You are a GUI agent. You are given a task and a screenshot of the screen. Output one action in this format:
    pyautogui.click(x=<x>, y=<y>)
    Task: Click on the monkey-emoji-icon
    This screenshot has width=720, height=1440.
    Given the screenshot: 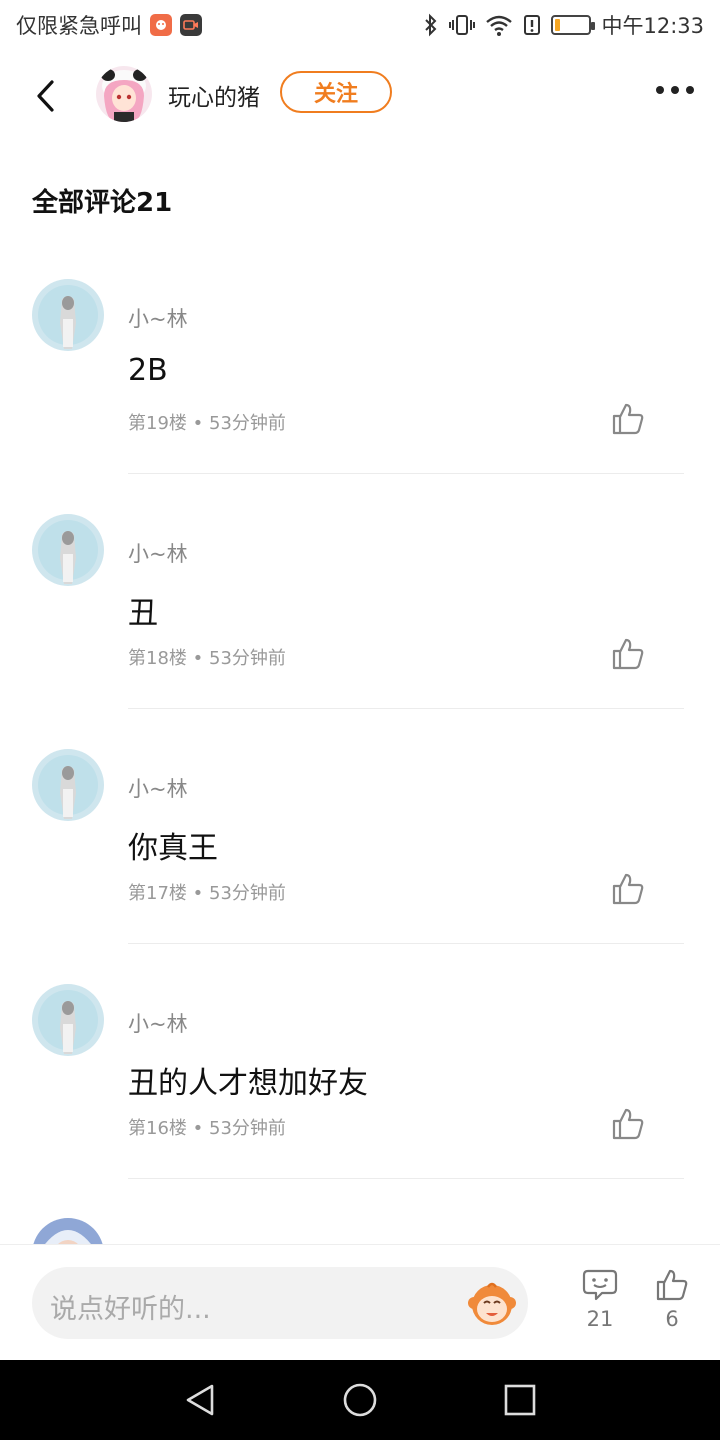 What is the action you would take?
    pyautogui.click(x=492, y=1303)
    